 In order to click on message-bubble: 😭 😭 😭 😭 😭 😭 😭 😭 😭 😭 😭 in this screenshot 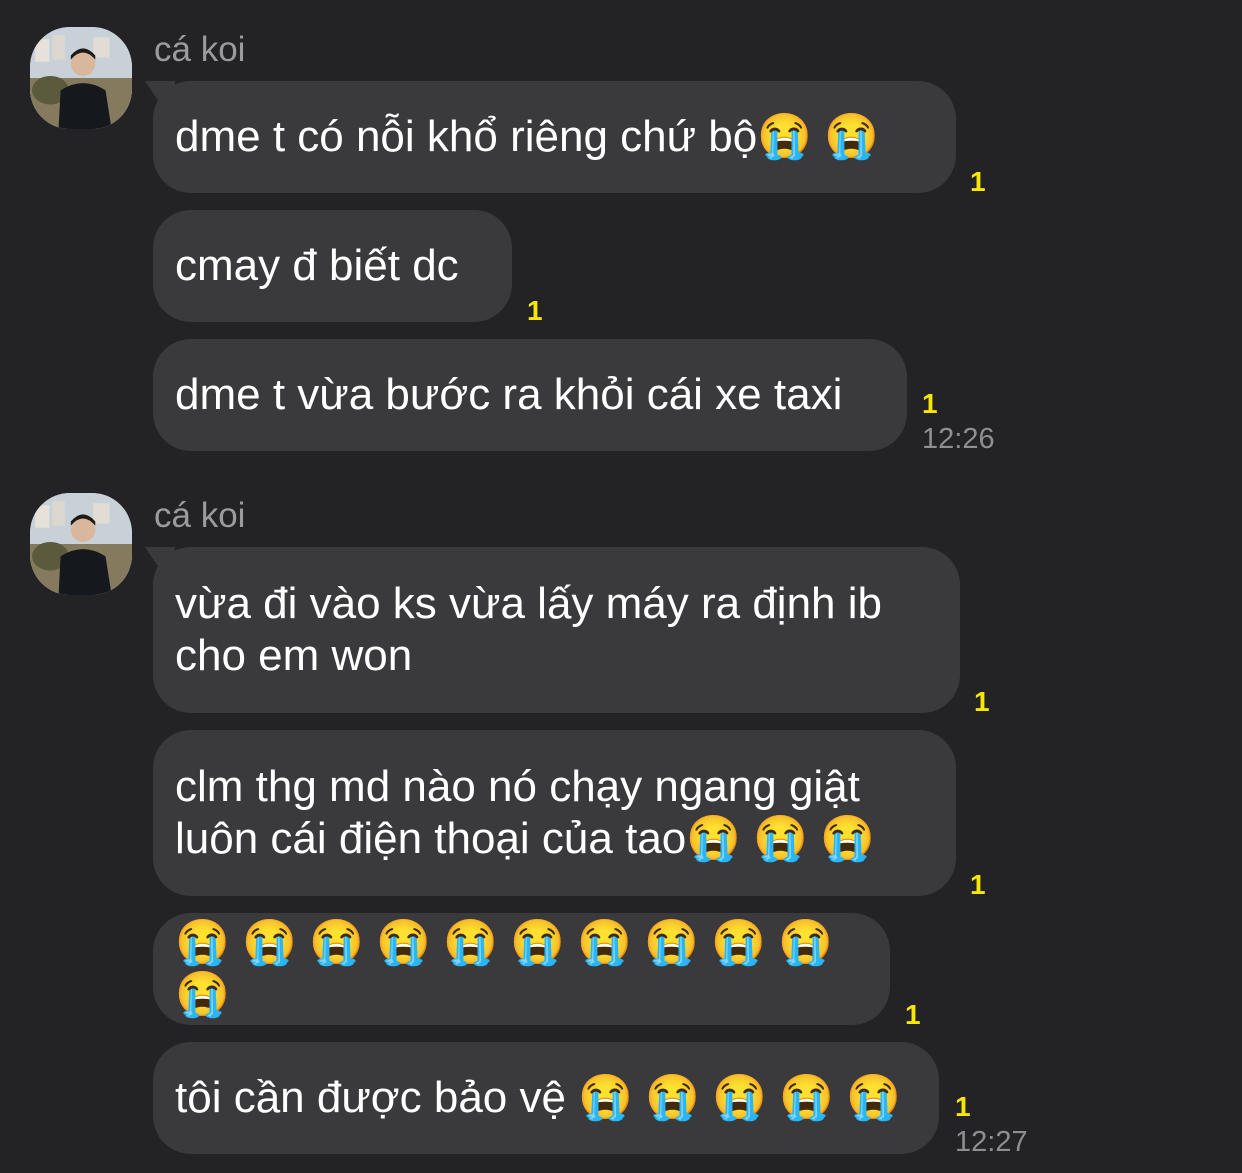, I will do `click(521, 969)`.